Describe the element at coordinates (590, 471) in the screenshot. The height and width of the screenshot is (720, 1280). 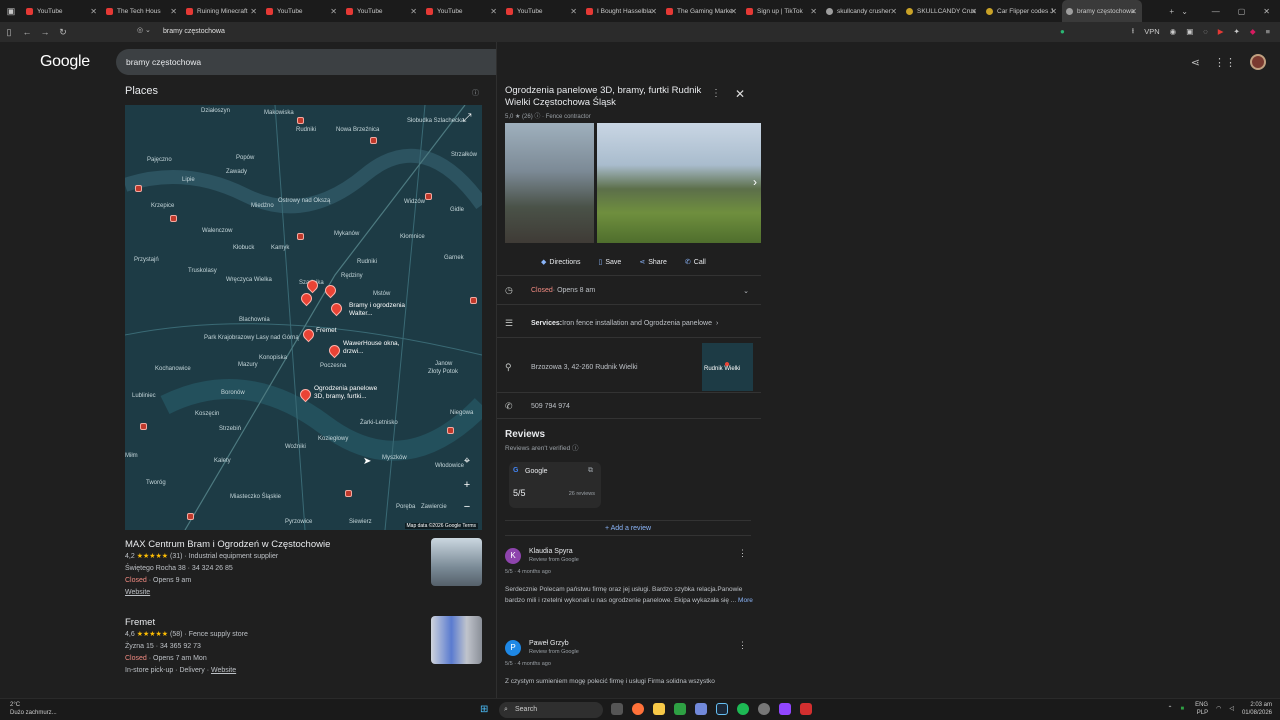
I see `external-link-icon: ⧉` at that location.